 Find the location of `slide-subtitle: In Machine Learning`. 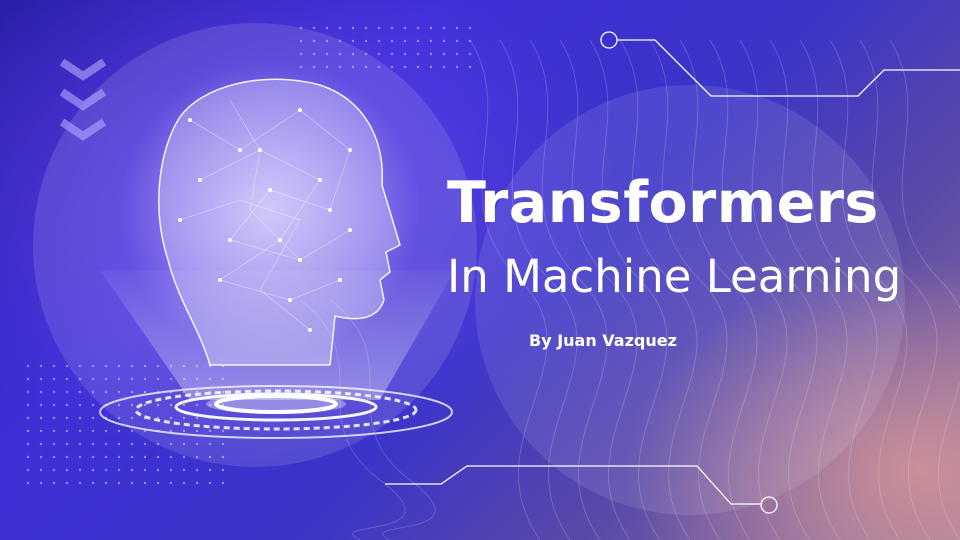

slide-subtitle: In Machine Learning is located at coordinates (674, 276).